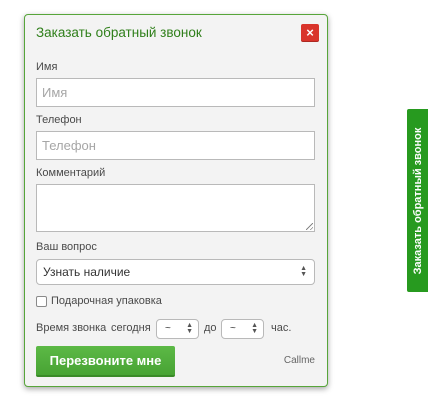 This screenshot has width=428, height=402. What do you see at coordinates (242, 329) in the screenshot?
I see `time-to-select: ~ ▲ ▼` at bounding box center [242, 329].